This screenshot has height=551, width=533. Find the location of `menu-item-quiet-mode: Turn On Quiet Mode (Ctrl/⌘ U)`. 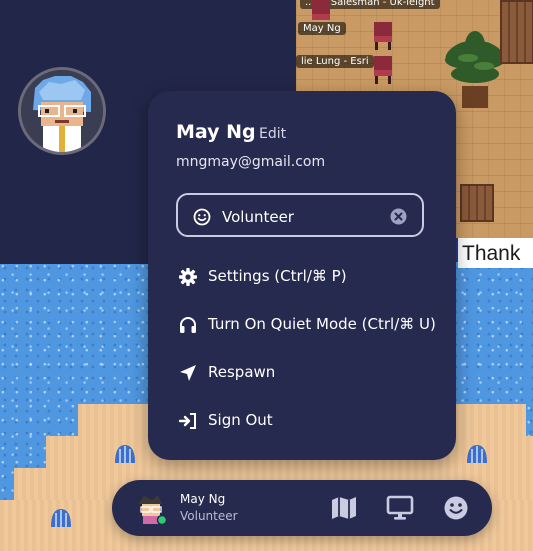

menu-item-quiet-mode: Turn On Quiet Mode (Ctrl/⌘ U) is located at coordinates (308, 325).